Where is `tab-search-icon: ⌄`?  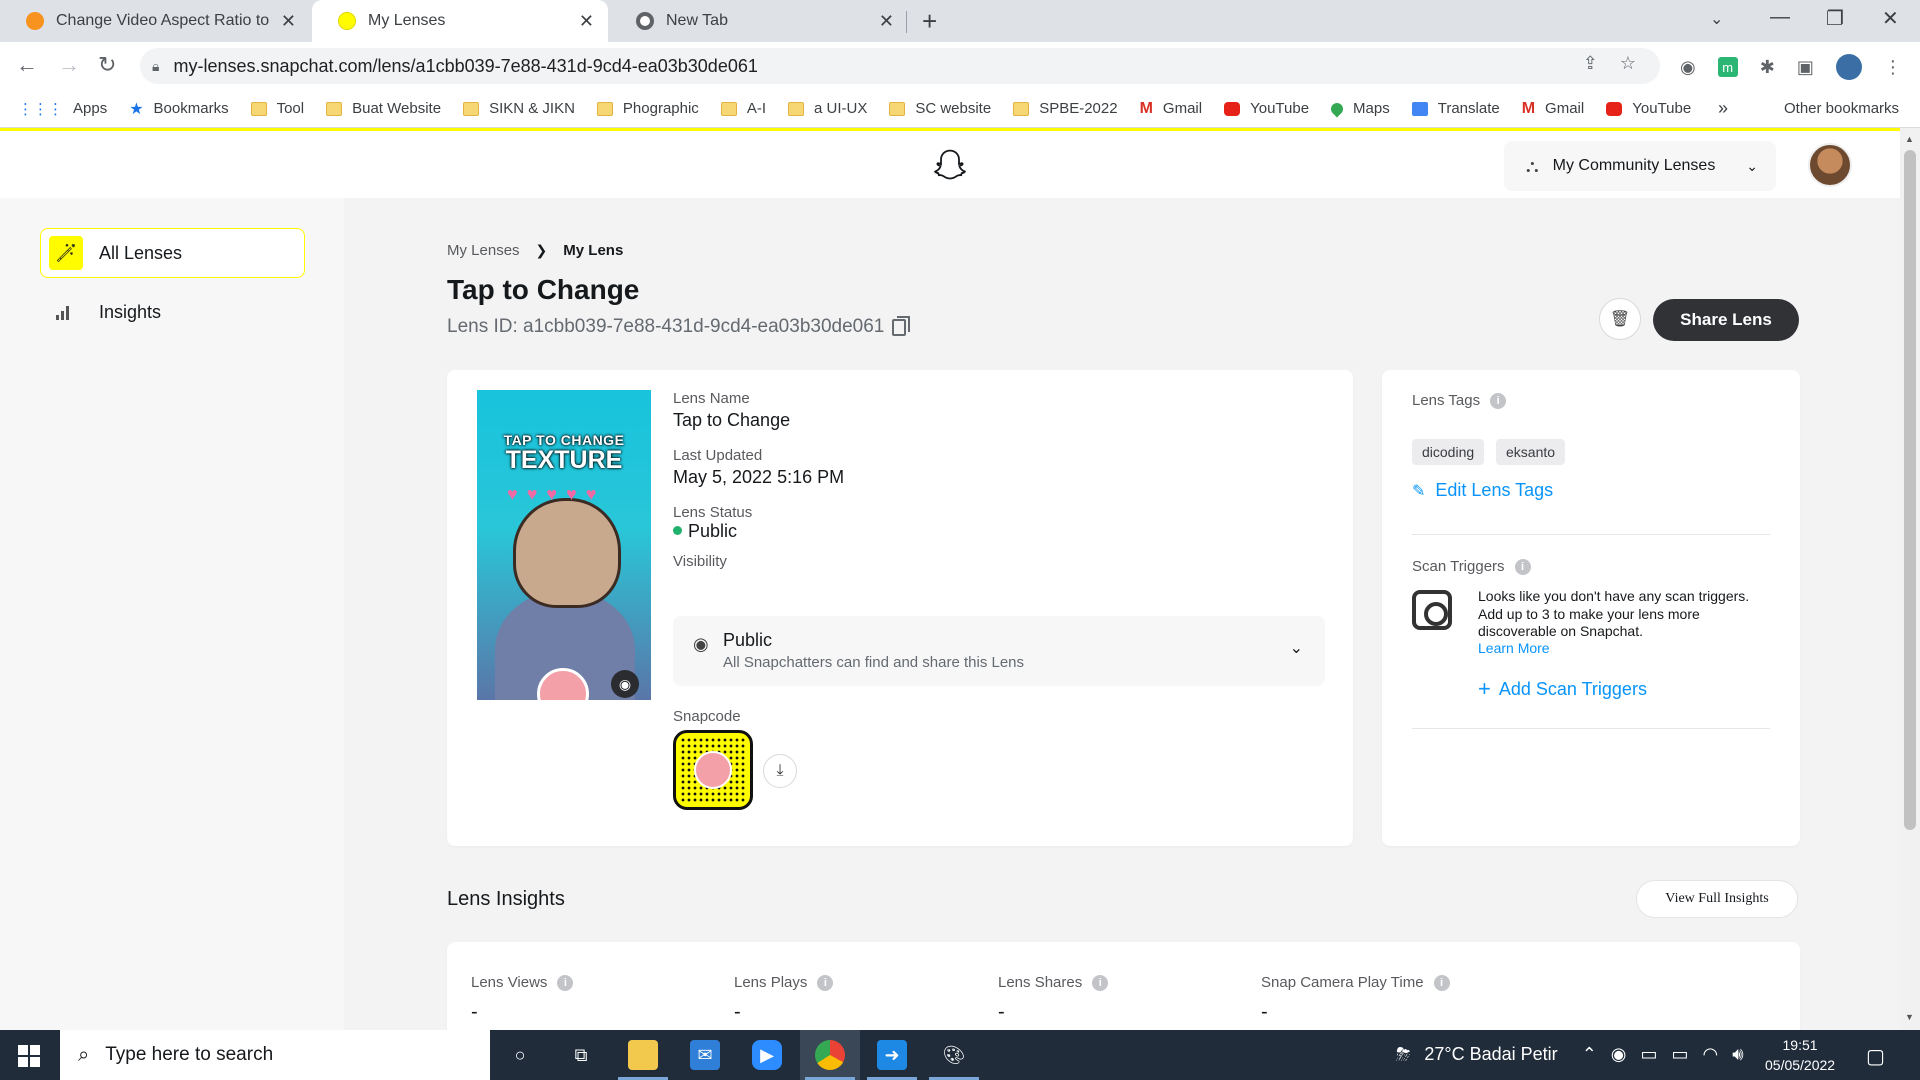
tab-search-icon: ⌄ is located at coordinates (1716, 19).